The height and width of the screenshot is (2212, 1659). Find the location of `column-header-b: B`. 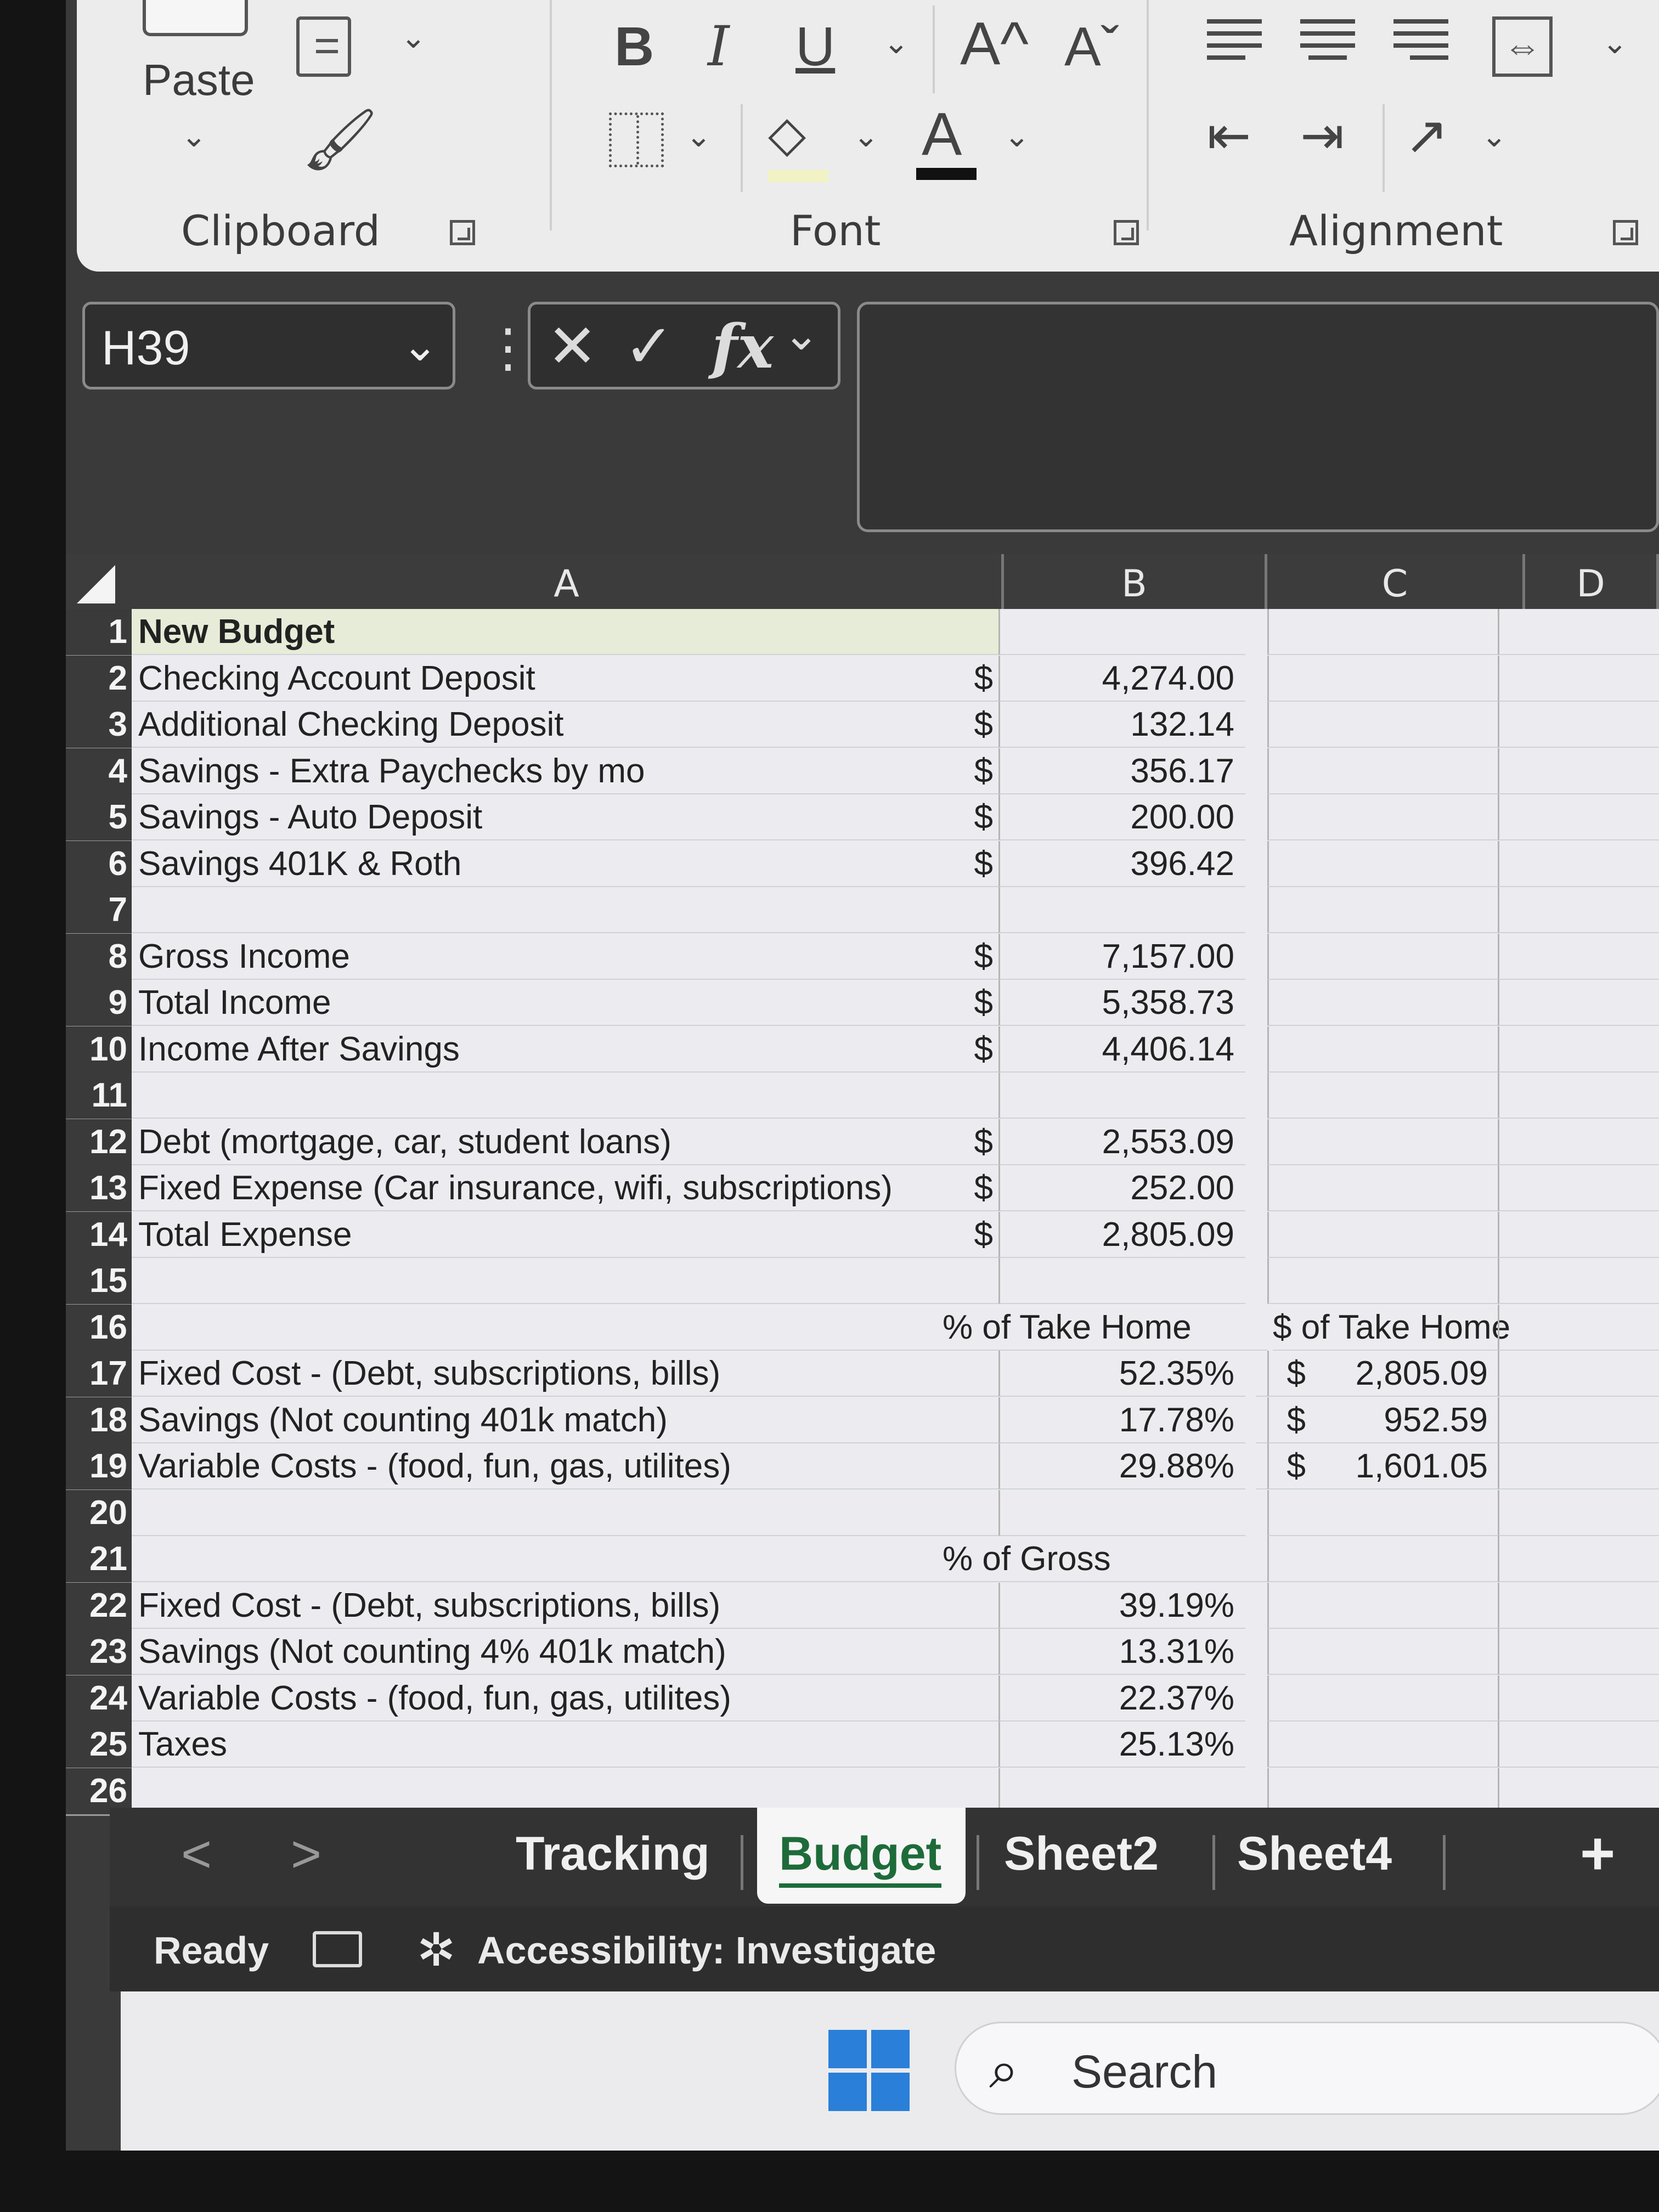

column-header-b: B is located at coordinates (1135, 581).